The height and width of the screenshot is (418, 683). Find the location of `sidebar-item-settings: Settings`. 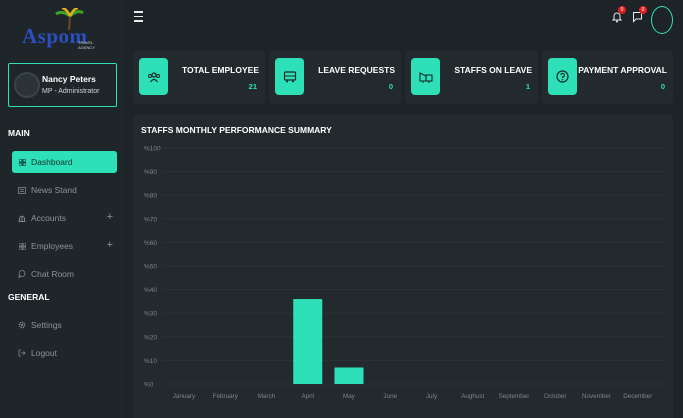

sidebar-item-settings: Settings is located at coordinates (64, 325).